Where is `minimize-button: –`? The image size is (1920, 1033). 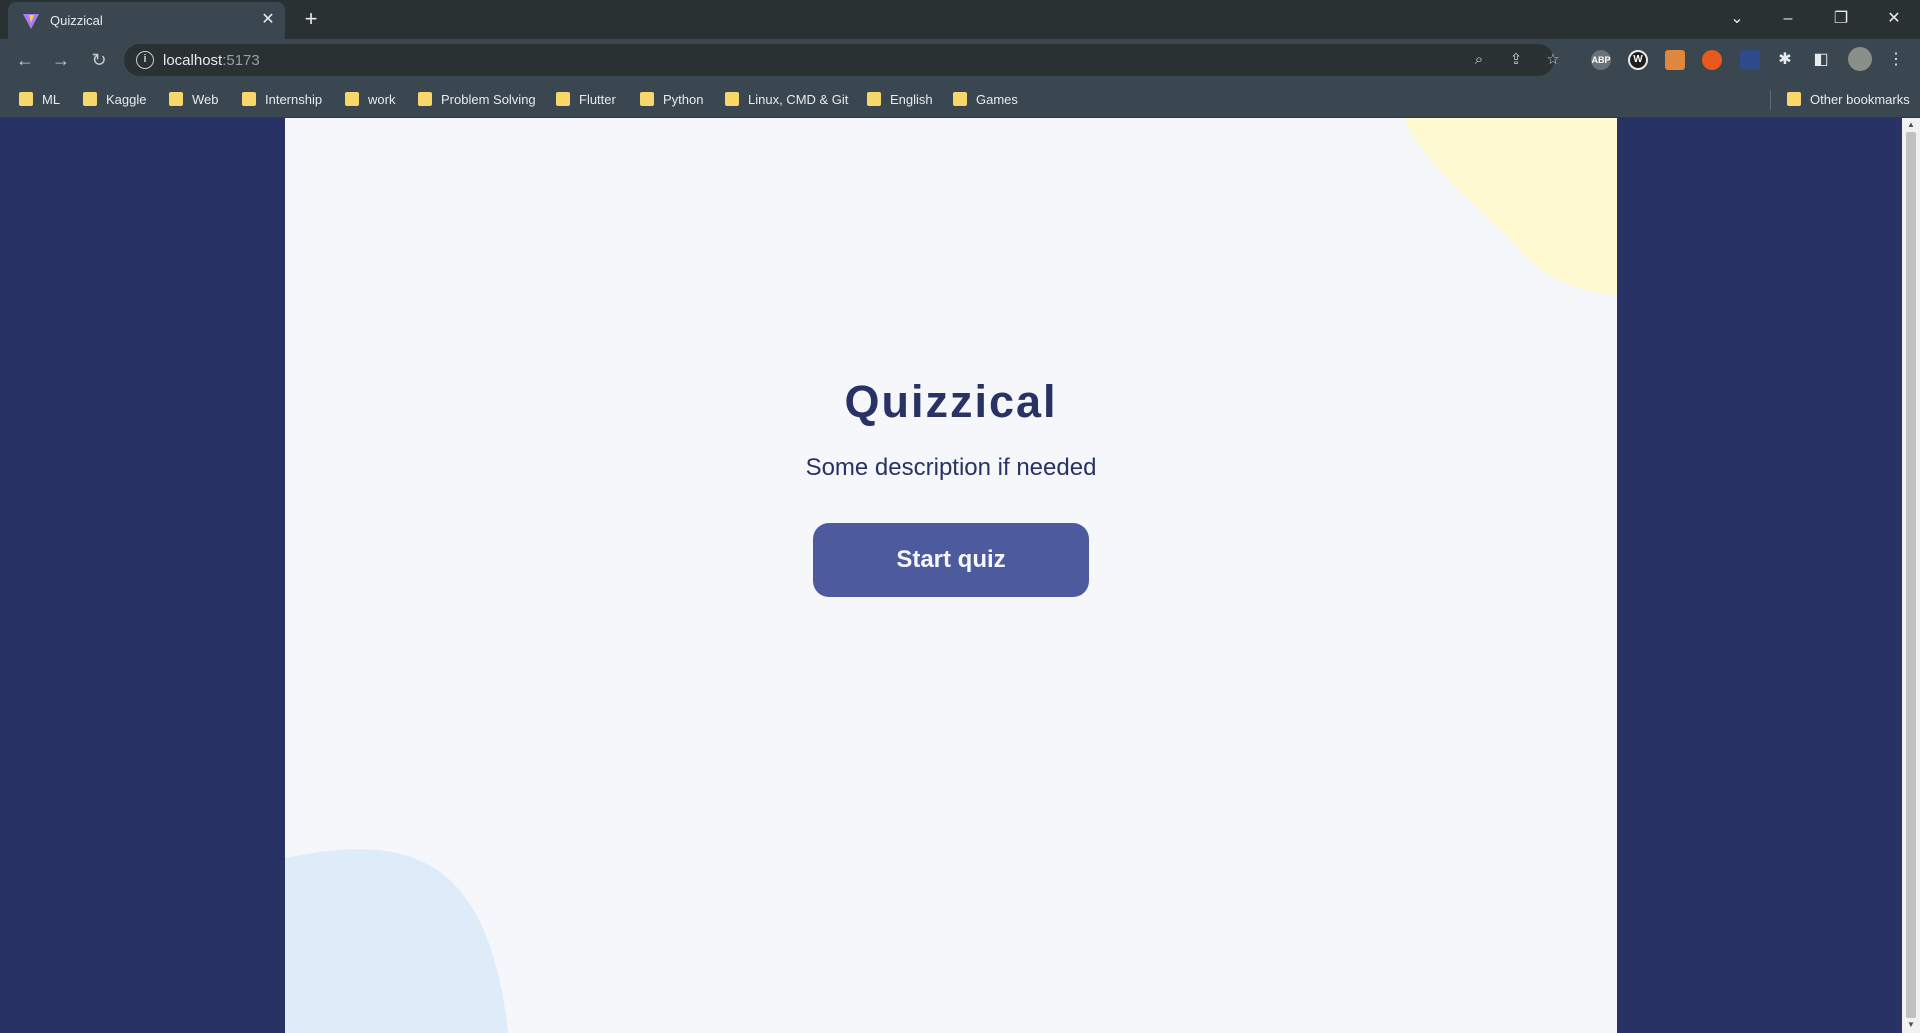 minimize-button: – is located at coordinates (1788, 19).